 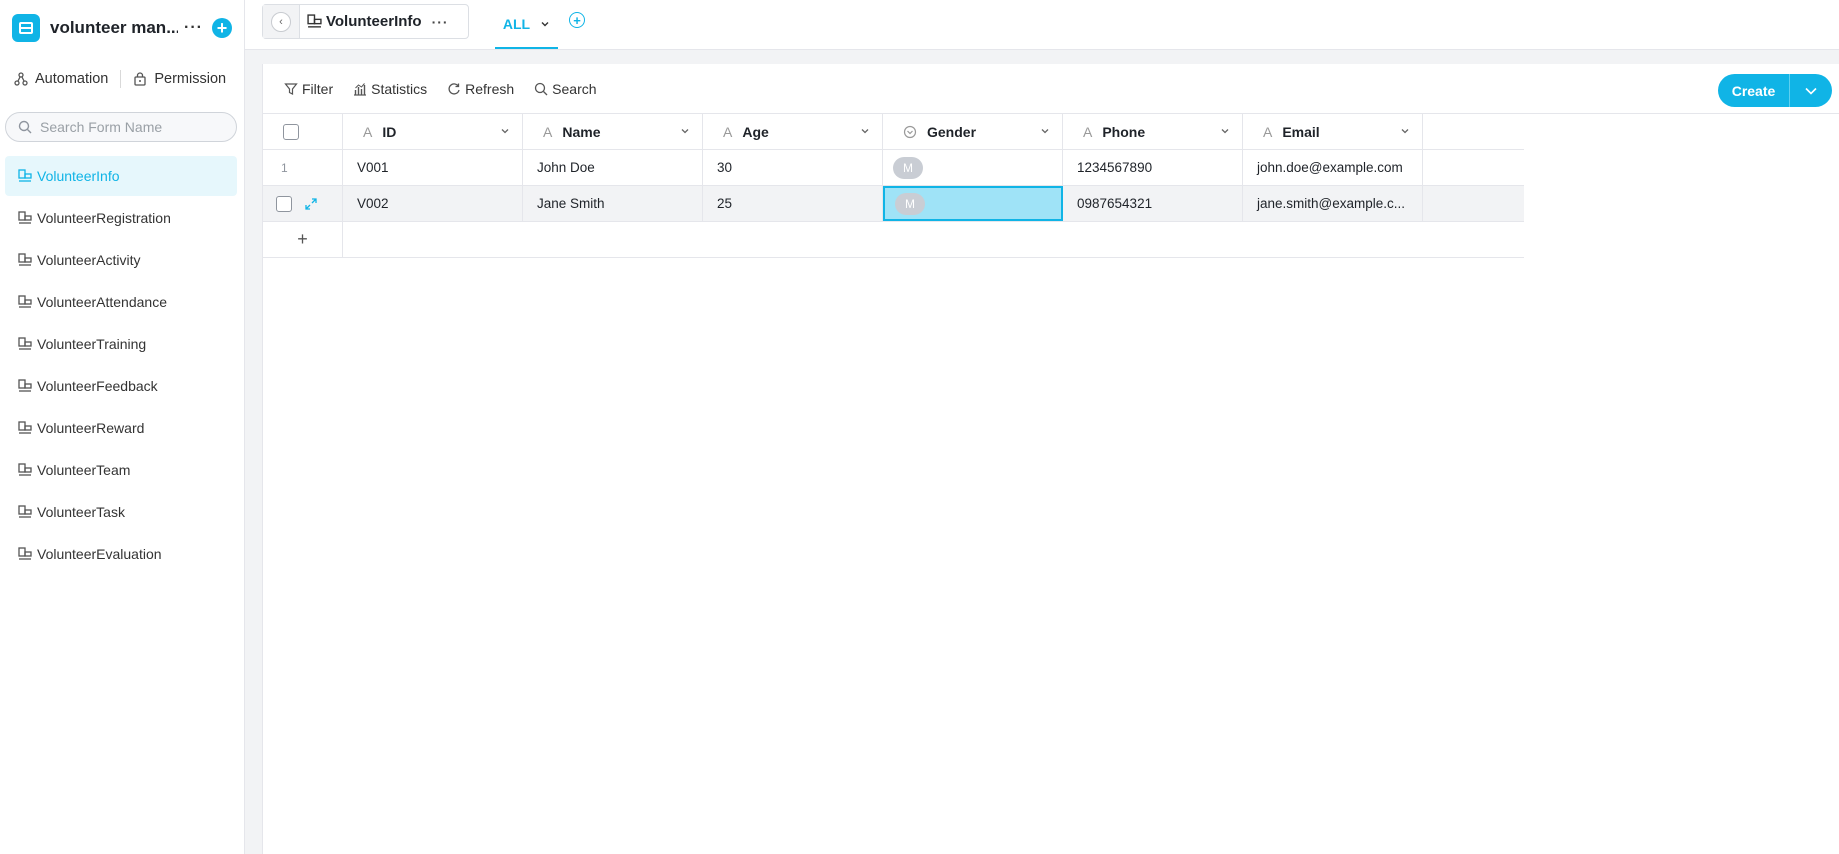 I want to click on statistics-icon, so click(x=360, y=89).